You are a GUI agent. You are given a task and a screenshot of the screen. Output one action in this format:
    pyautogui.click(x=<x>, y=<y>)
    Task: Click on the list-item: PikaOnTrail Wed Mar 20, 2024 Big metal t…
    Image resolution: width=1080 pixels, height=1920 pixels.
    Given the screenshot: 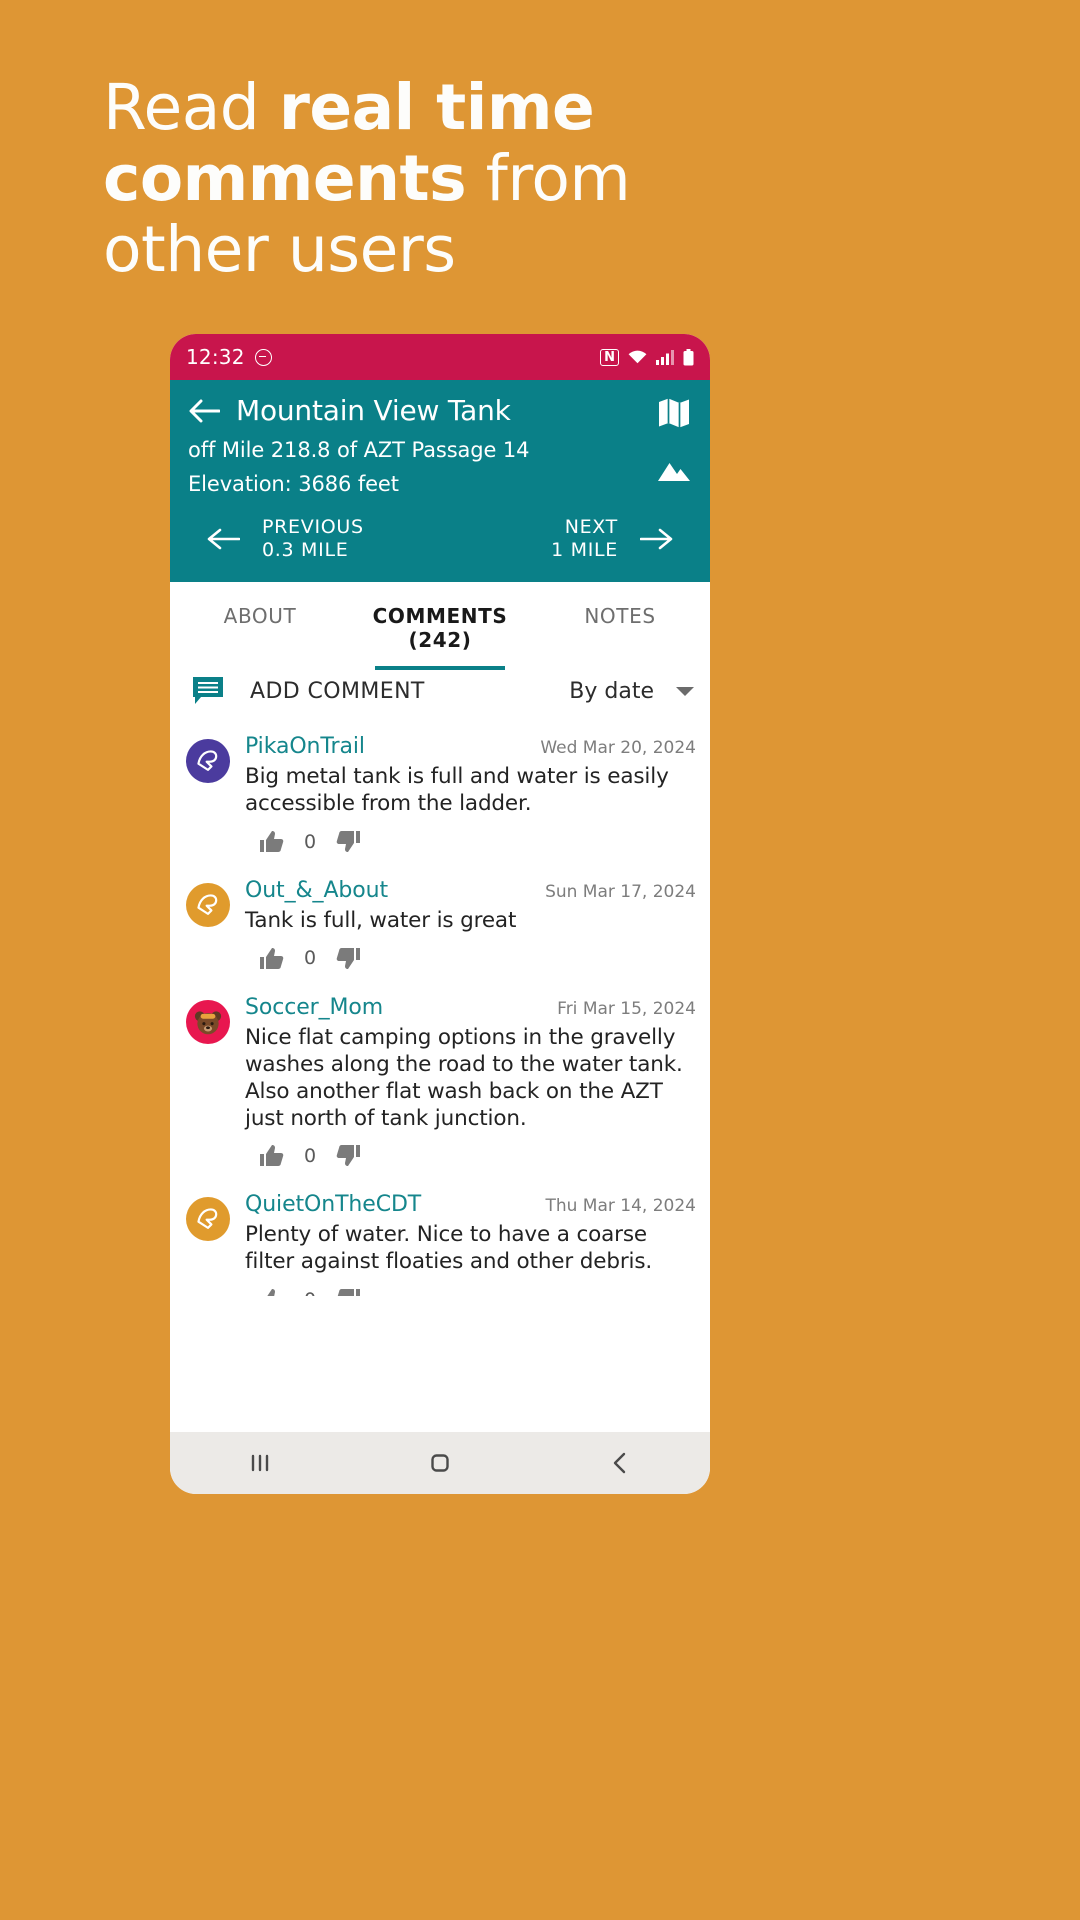 What is the action you would take?
    pyautogui.click(x=441, y=794)
    